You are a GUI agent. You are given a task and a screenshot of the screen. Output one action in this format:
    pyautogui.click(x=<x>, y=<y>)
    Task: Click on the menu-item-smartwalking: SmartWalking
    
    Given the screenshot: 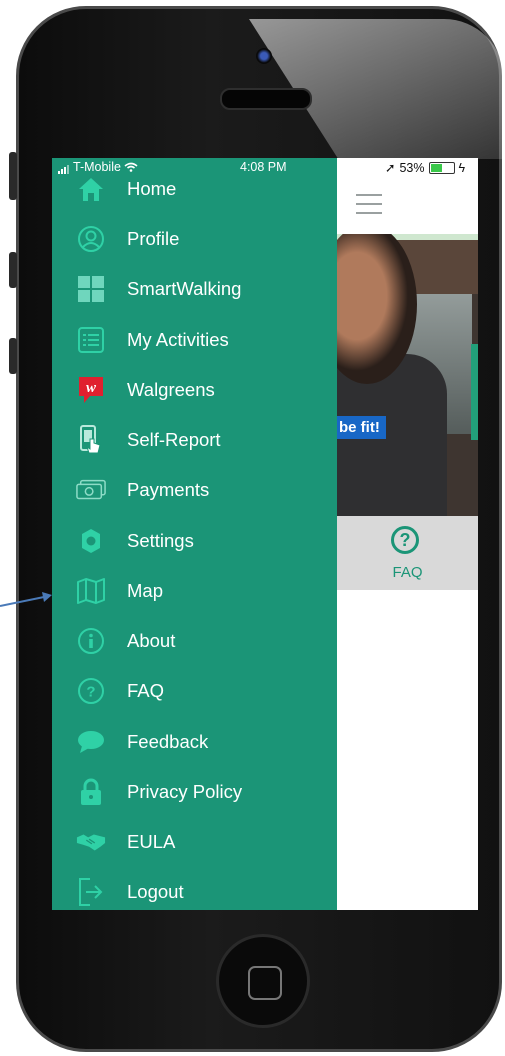 What is the action you would take?
    pyautogui.click(x=201, y=289)
    